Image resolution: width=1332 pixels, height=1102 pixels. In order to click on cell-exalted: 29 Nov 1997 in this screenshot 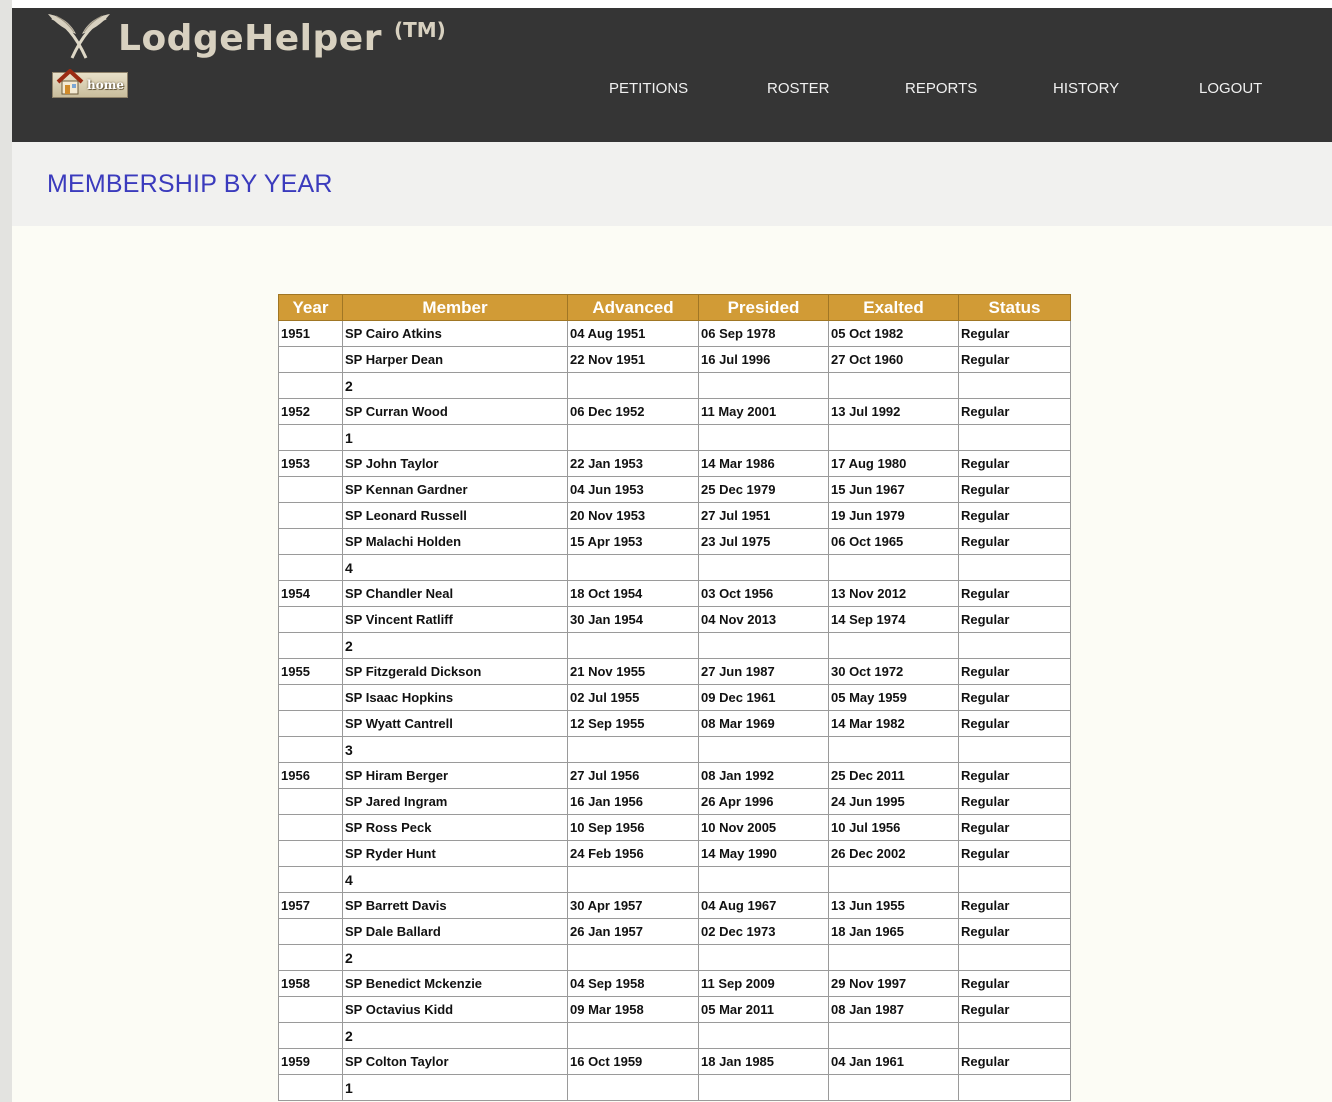, I will do `click(893, 983)`.